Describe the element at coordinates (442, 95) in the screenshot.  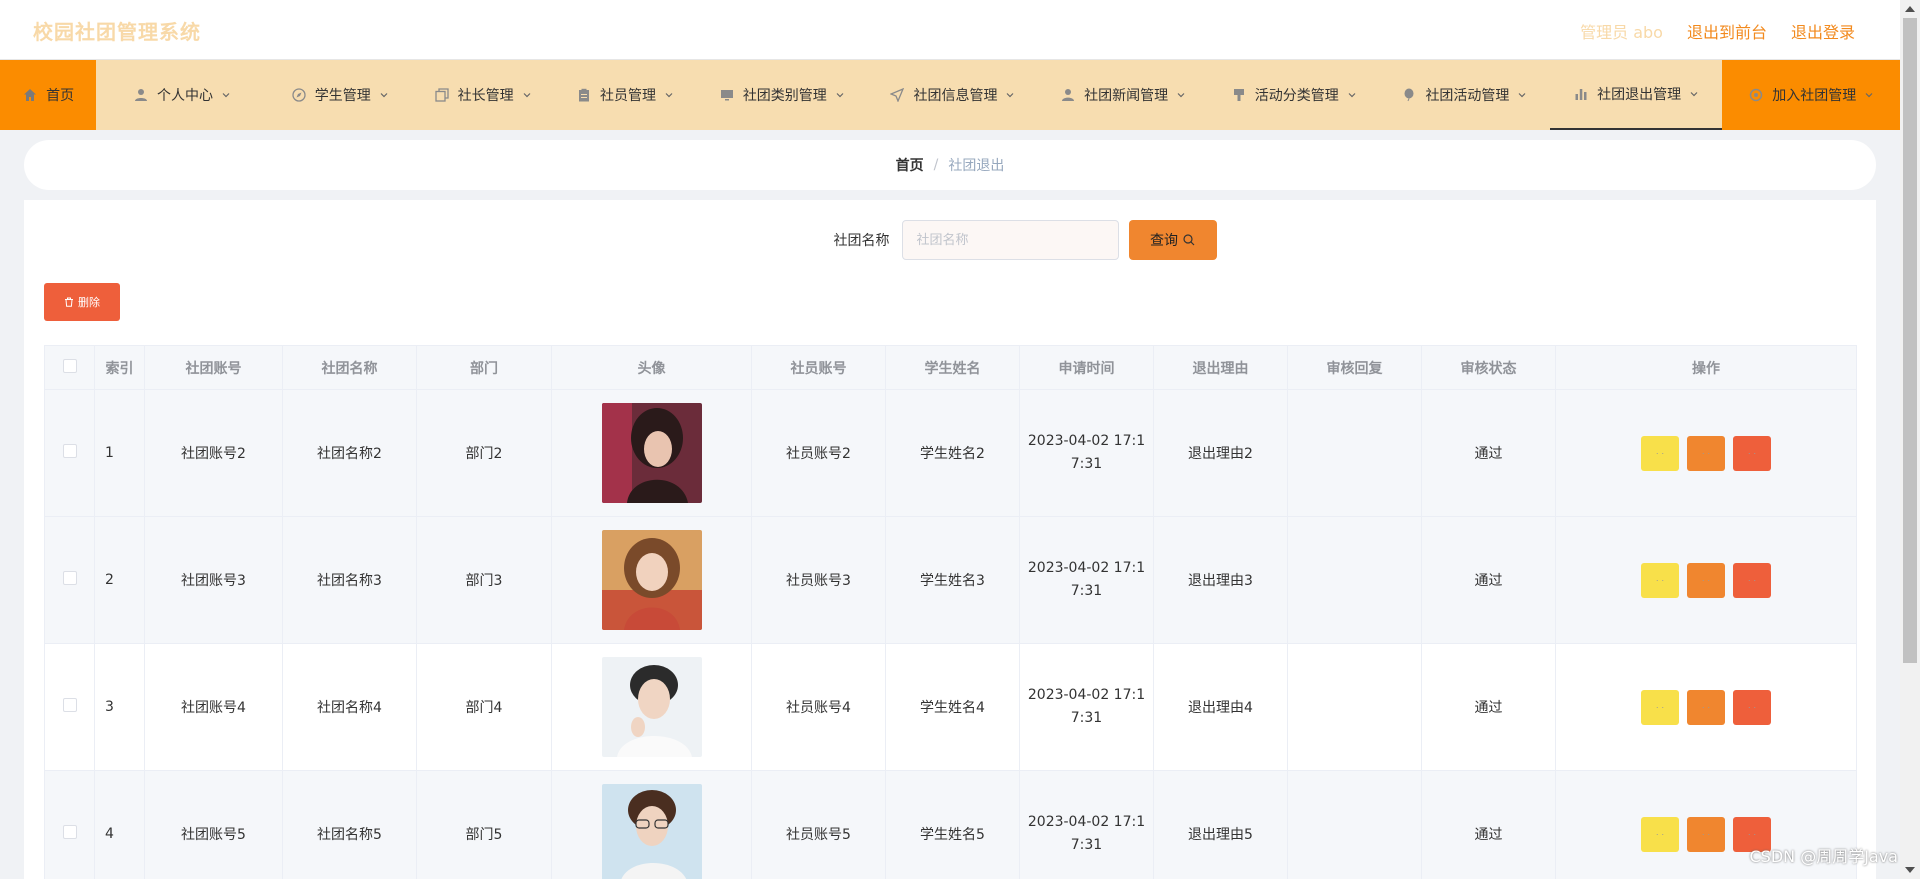
I see `copy-icon` at that location.